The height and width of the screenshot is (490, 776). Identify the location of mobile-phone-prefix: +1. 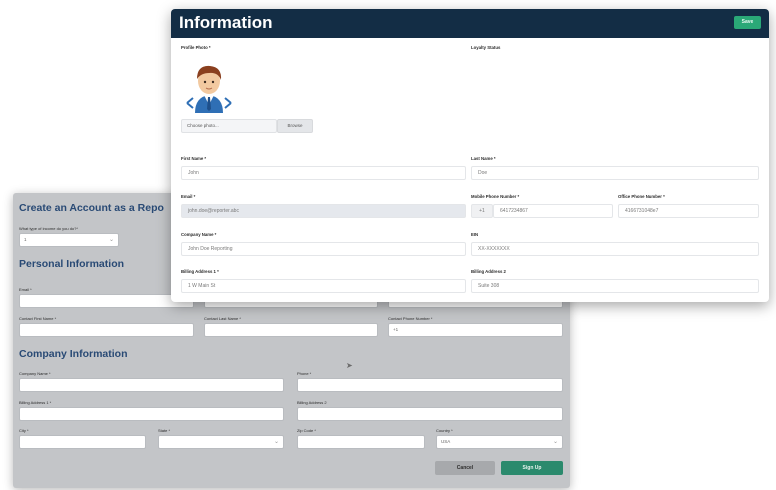
(482, 211).